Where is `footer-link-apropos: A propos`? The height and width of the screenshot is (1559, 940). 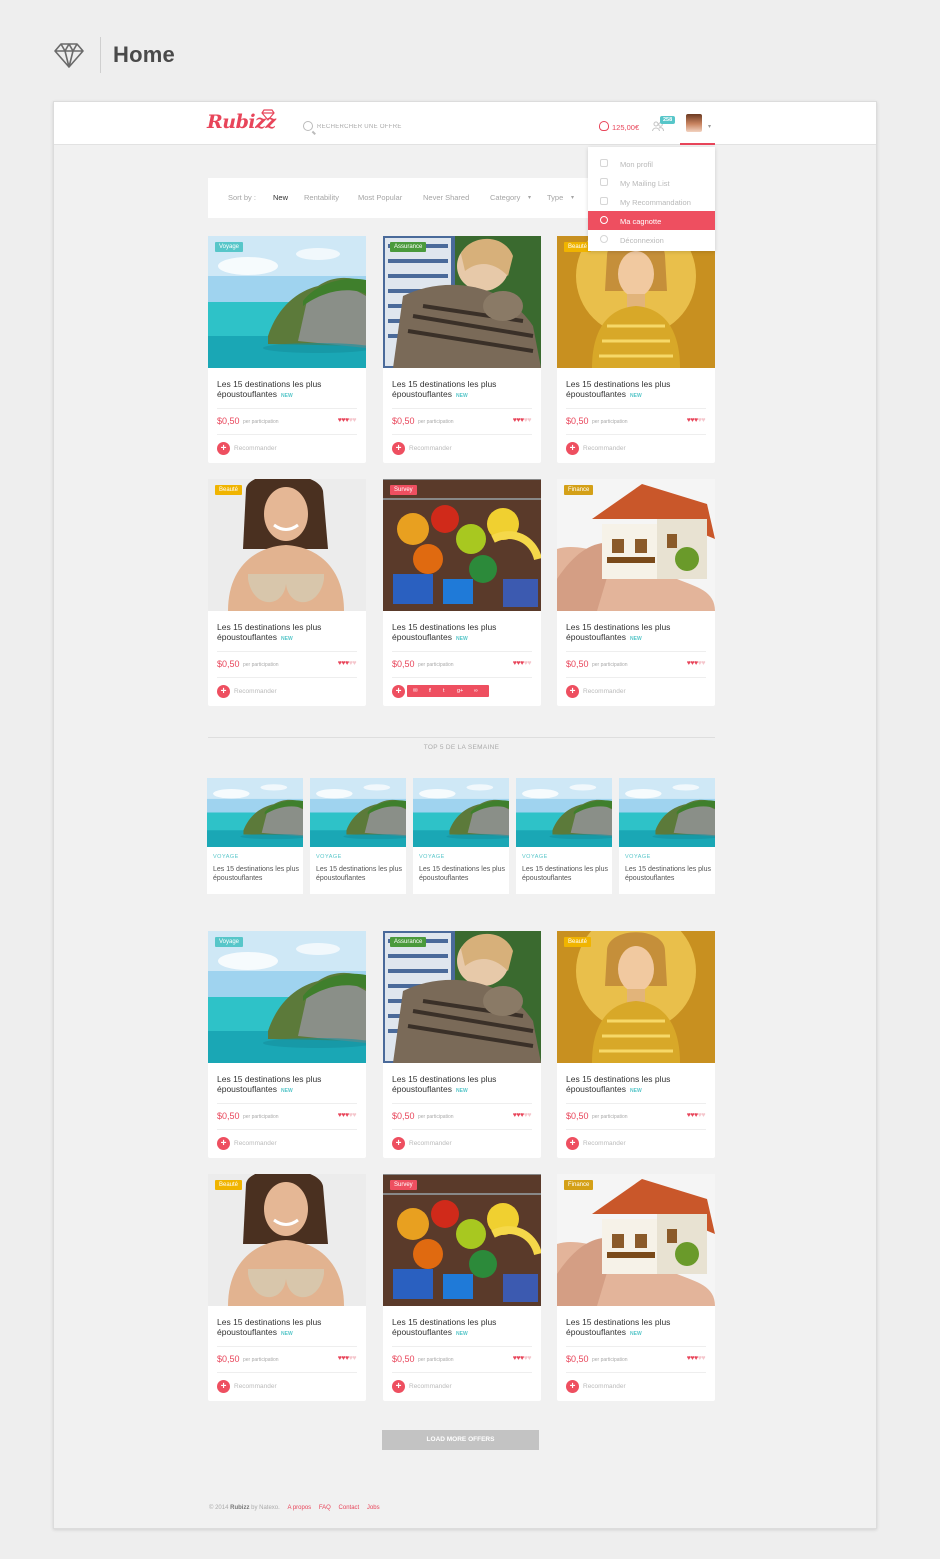 footer-link-apropos: A propos is located at coordinates (299, 1508).